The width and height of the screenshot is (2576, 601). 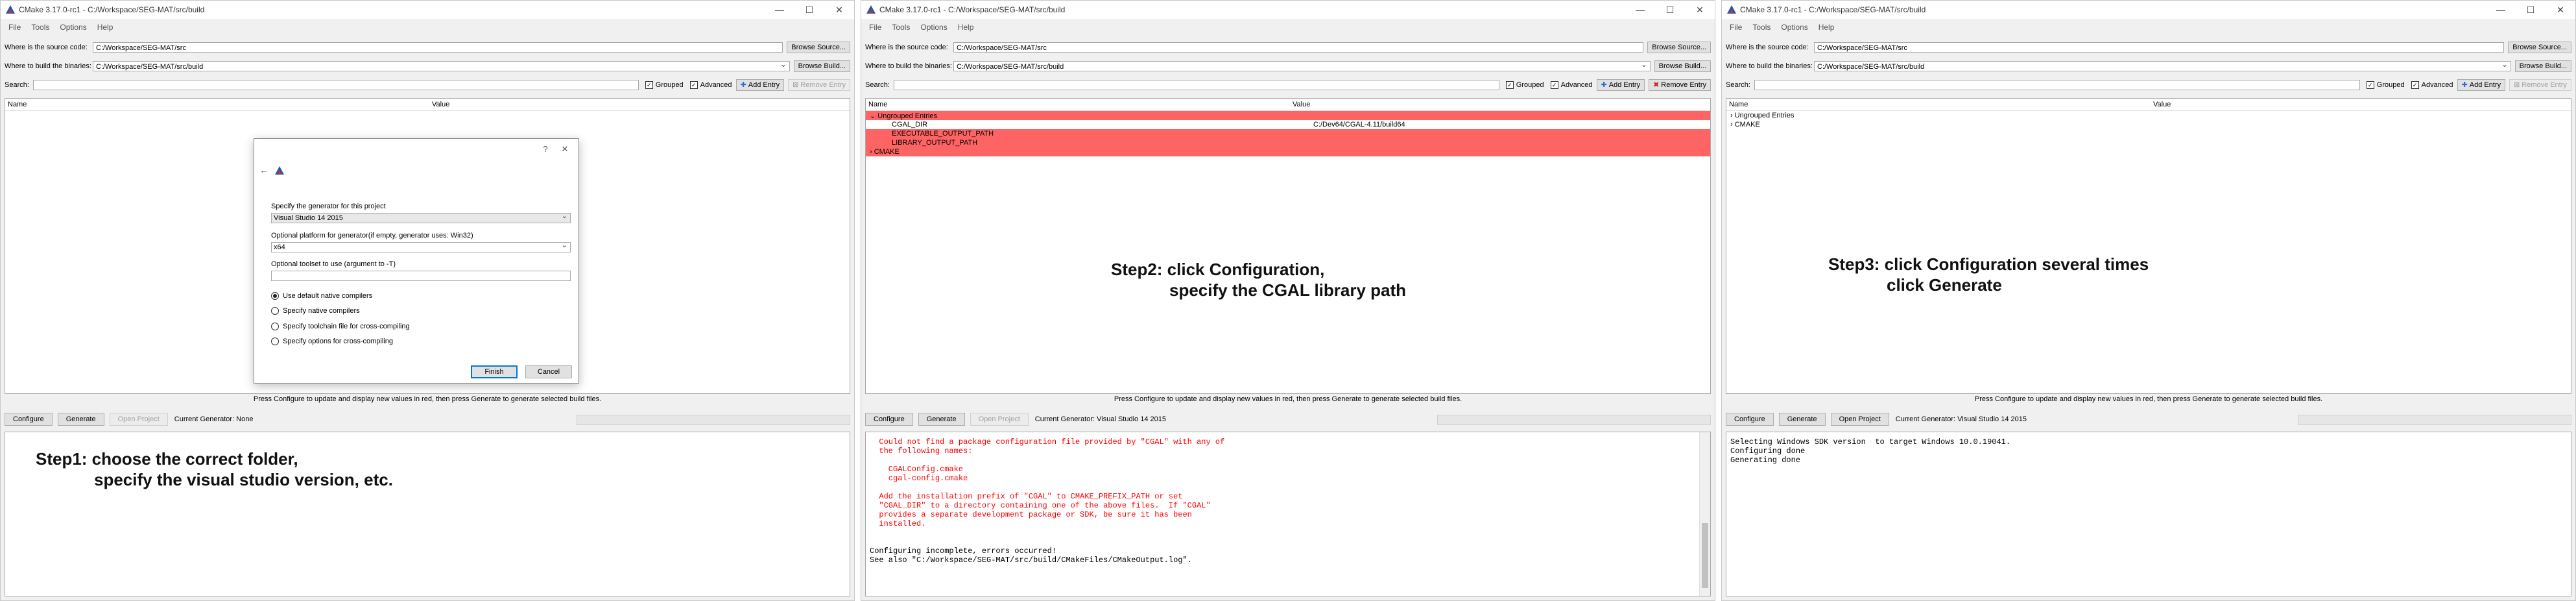 I want to click on tree-row-group: ⌄ Ungrouped Entries, so click(x=1288, y=115).